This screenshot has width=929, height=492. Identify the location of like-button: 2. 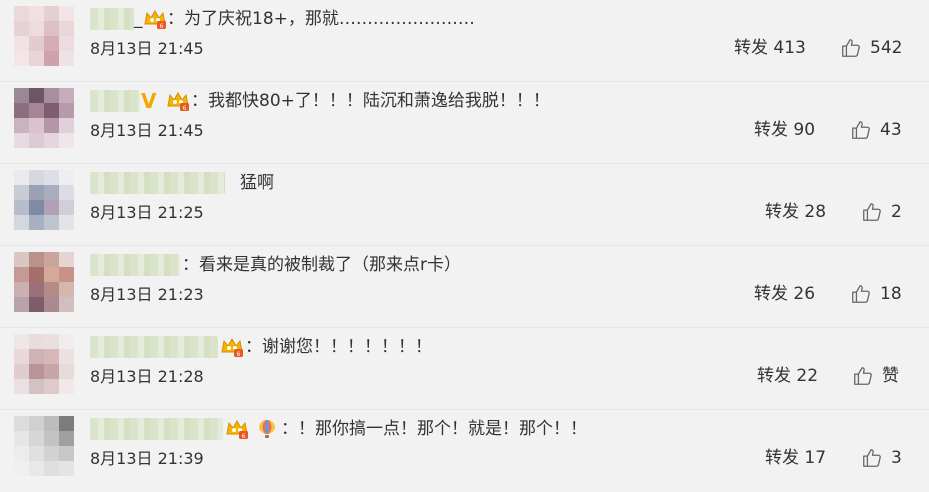
(881, 212).